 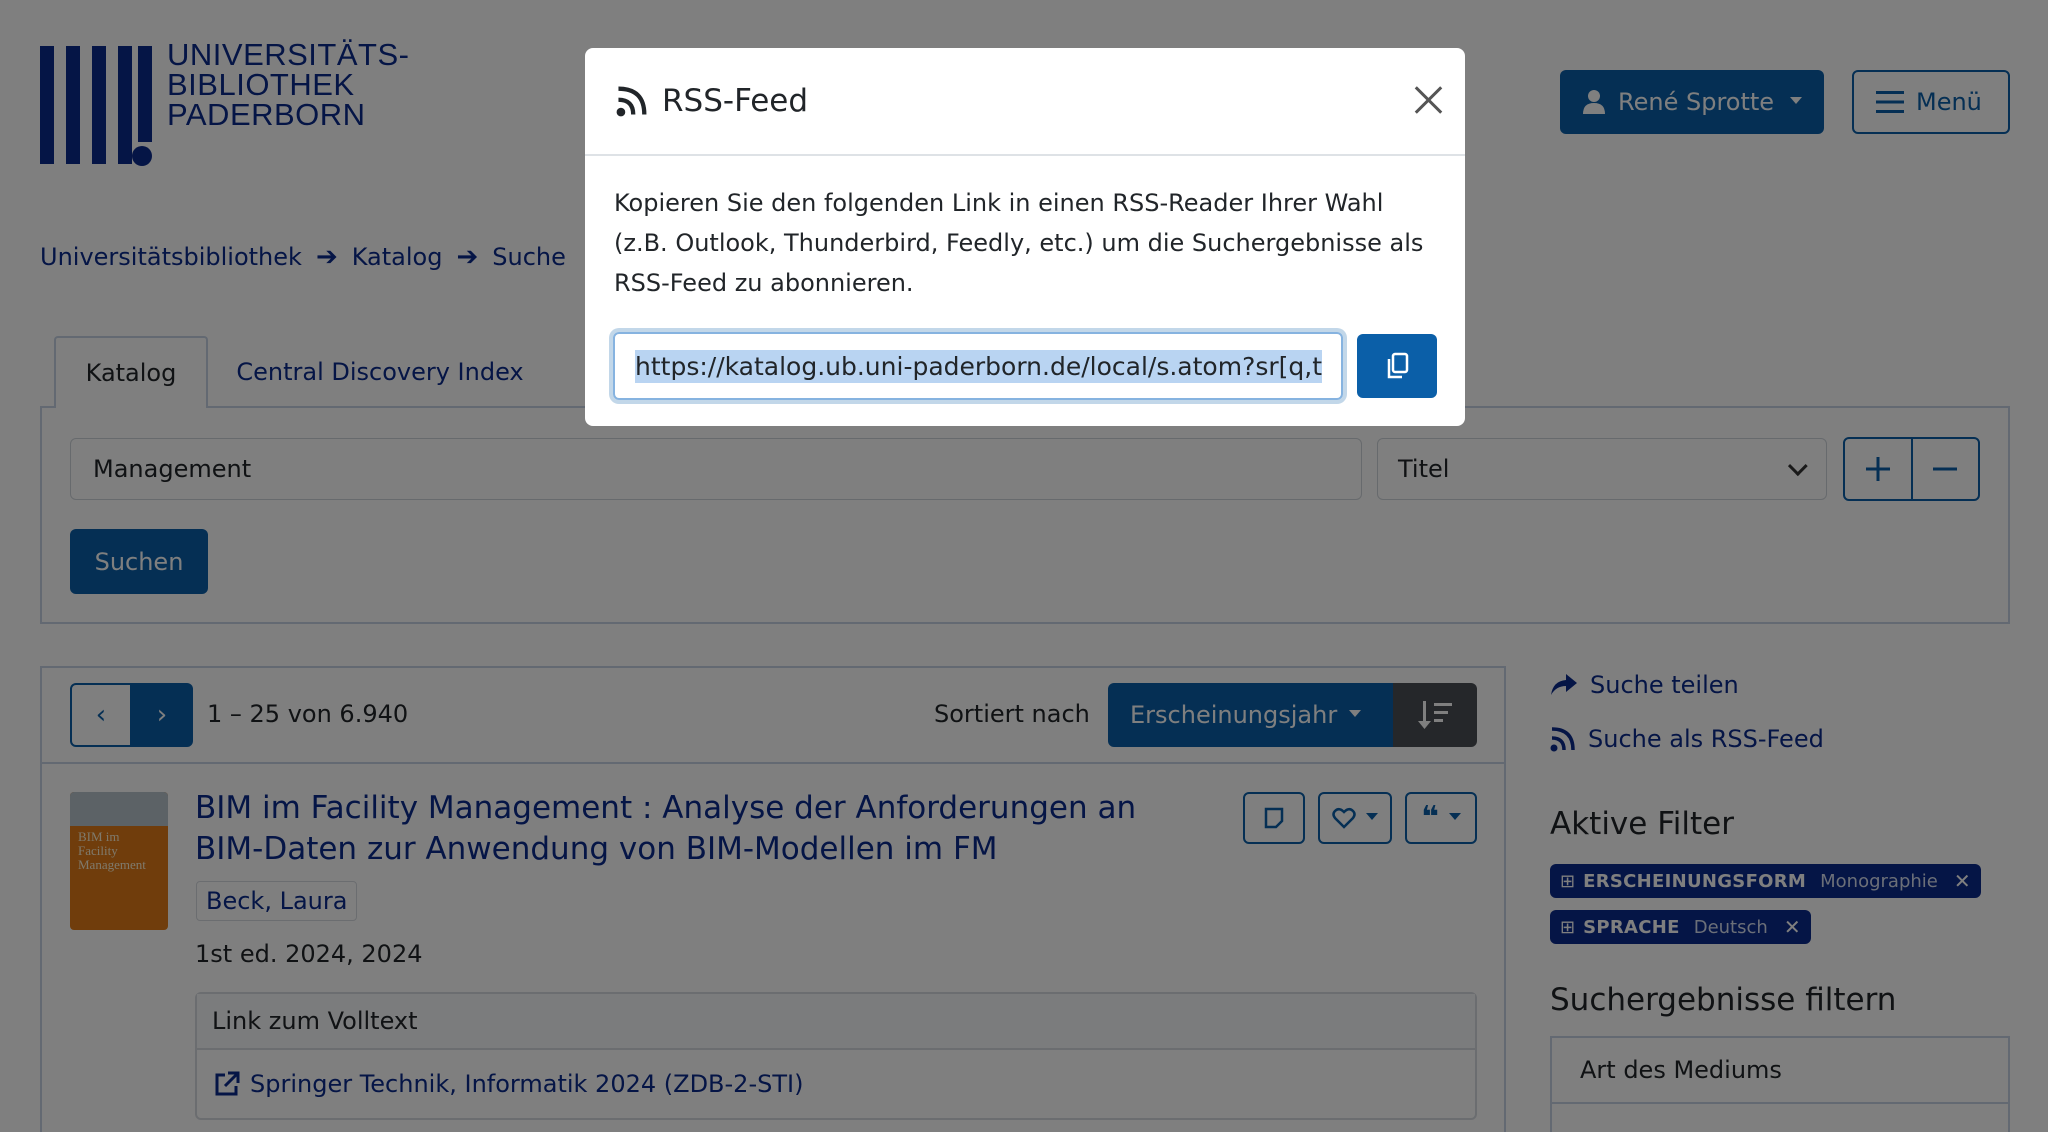 I want to click on rss-icon, so click(x=631, y=101).